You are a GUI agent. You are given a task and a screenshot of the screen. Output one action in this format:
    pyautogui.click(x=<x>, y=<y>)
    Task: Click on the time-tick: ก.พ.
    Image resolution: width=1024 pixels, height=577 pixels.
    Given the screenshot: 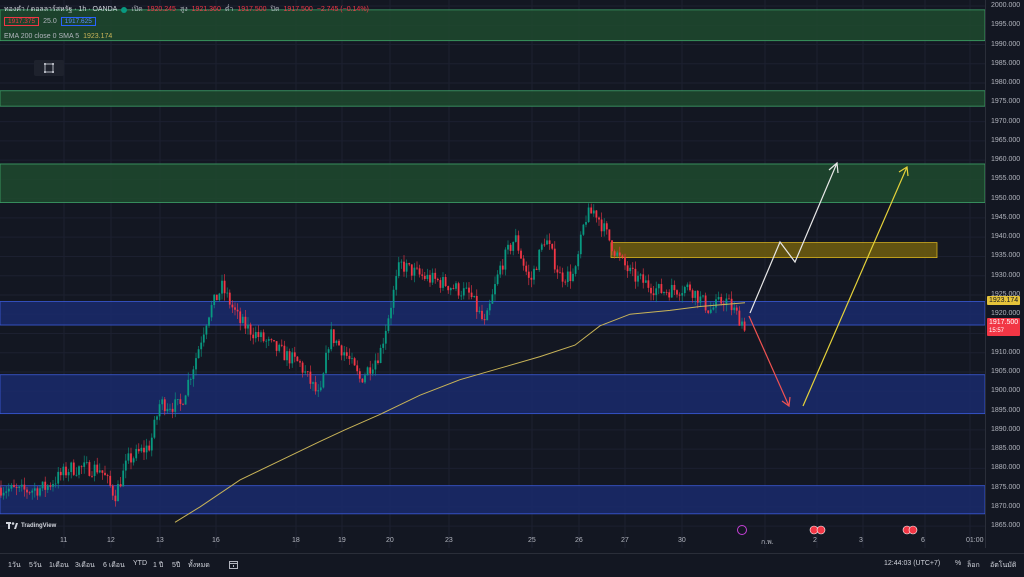 What is the action you would take?
    pyautogui.click(x=767, y=542)
    